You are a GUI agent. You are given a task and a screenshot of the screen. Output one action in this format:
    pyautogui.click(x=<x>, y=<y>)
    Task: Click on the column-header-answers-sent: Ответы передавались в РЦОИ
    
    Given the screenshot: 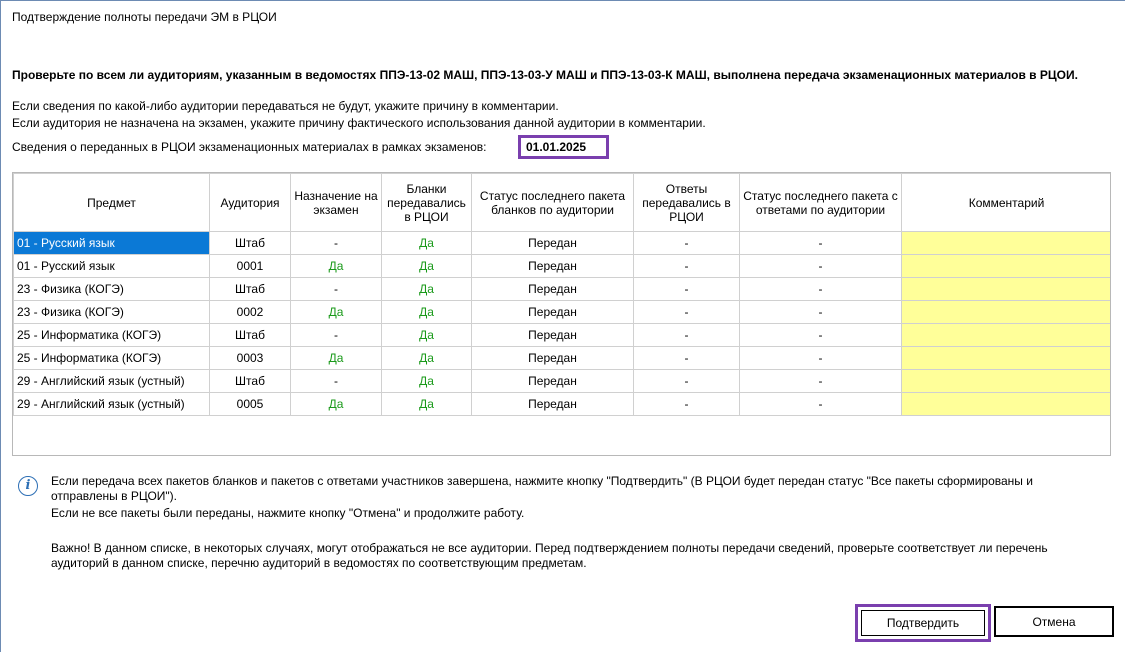 What is the action you would take?
    pyautogui.click(x=686, y=202)
    